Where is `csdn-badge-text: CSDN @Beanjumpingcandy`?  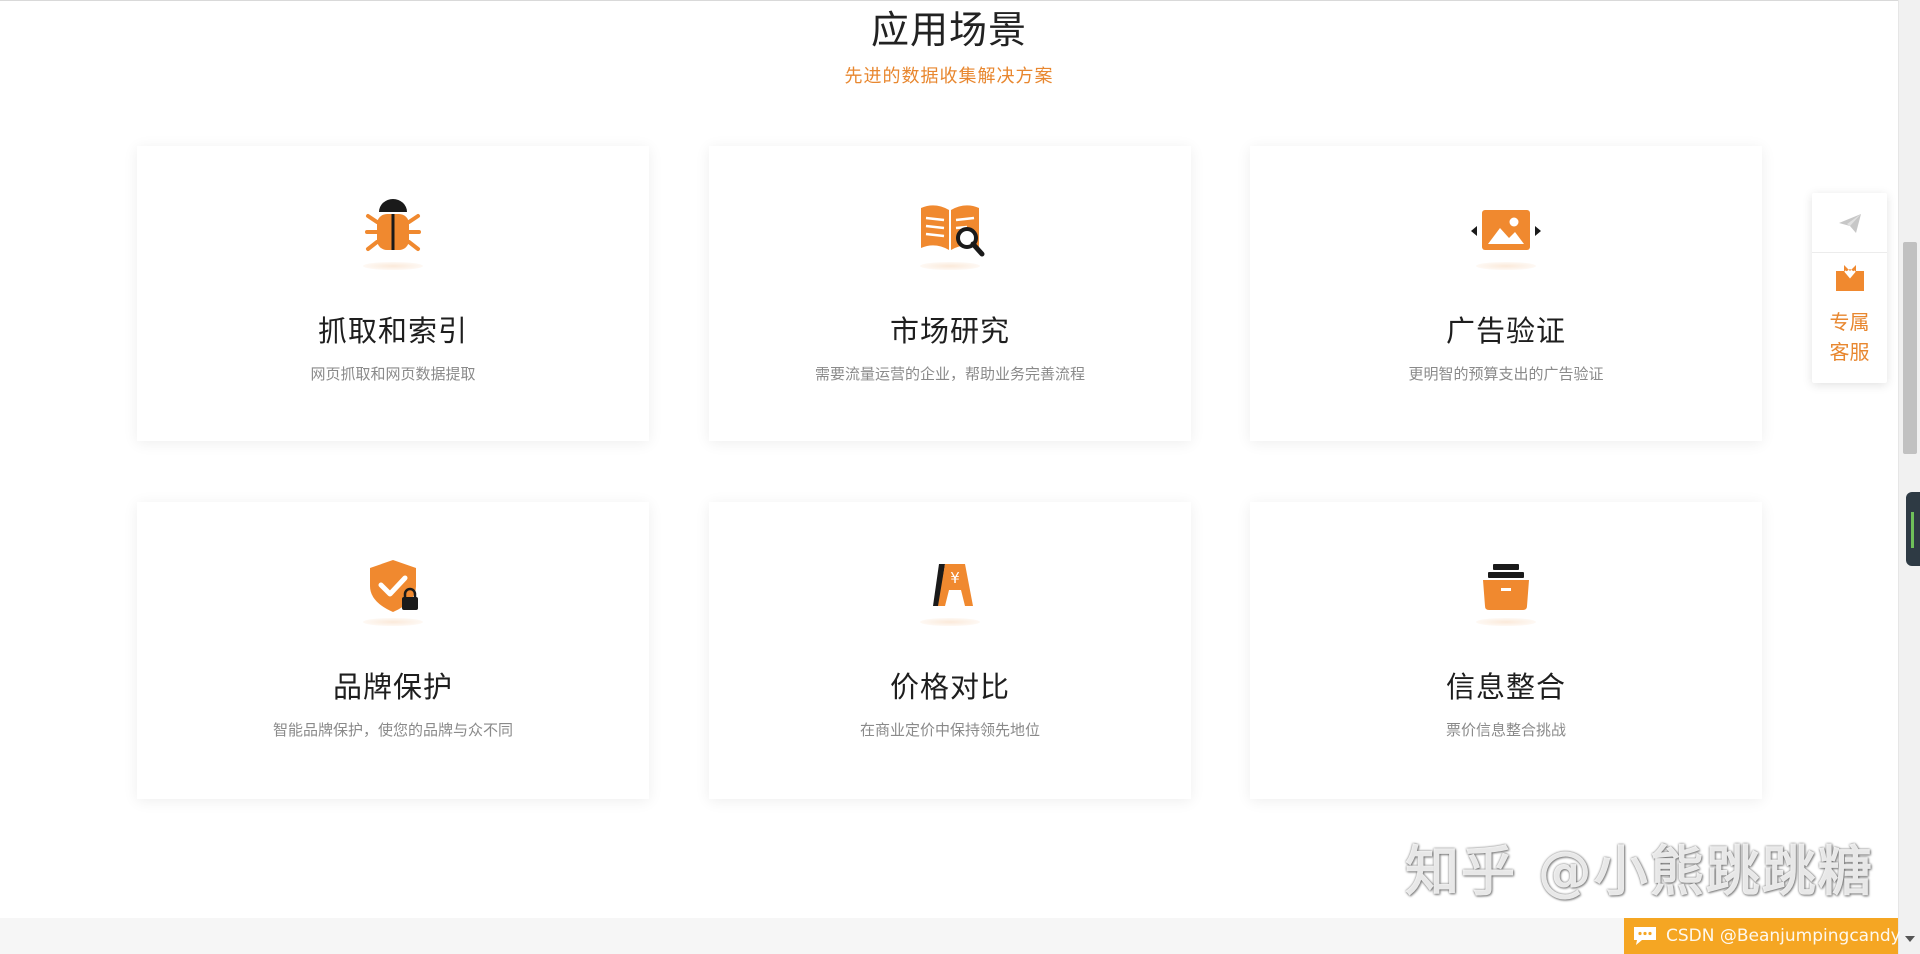 csdn-badge-text: CSDN @Beanjumpingcandy is located at coordinates (1783, 936).